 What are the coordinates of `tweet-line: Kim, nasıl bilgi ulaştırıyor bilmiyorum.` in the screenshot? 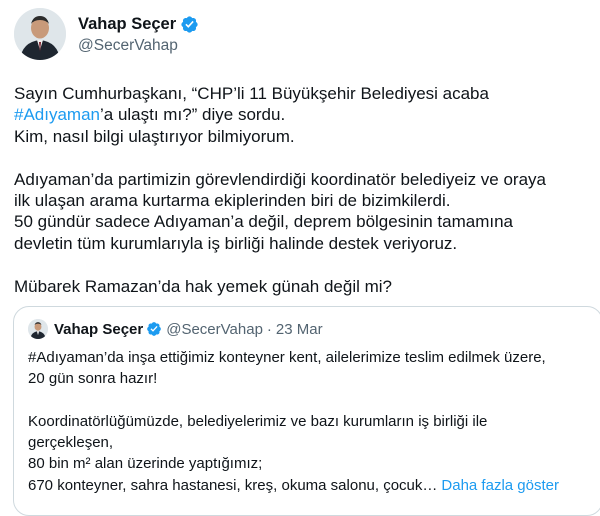 It's located at (154, 136).